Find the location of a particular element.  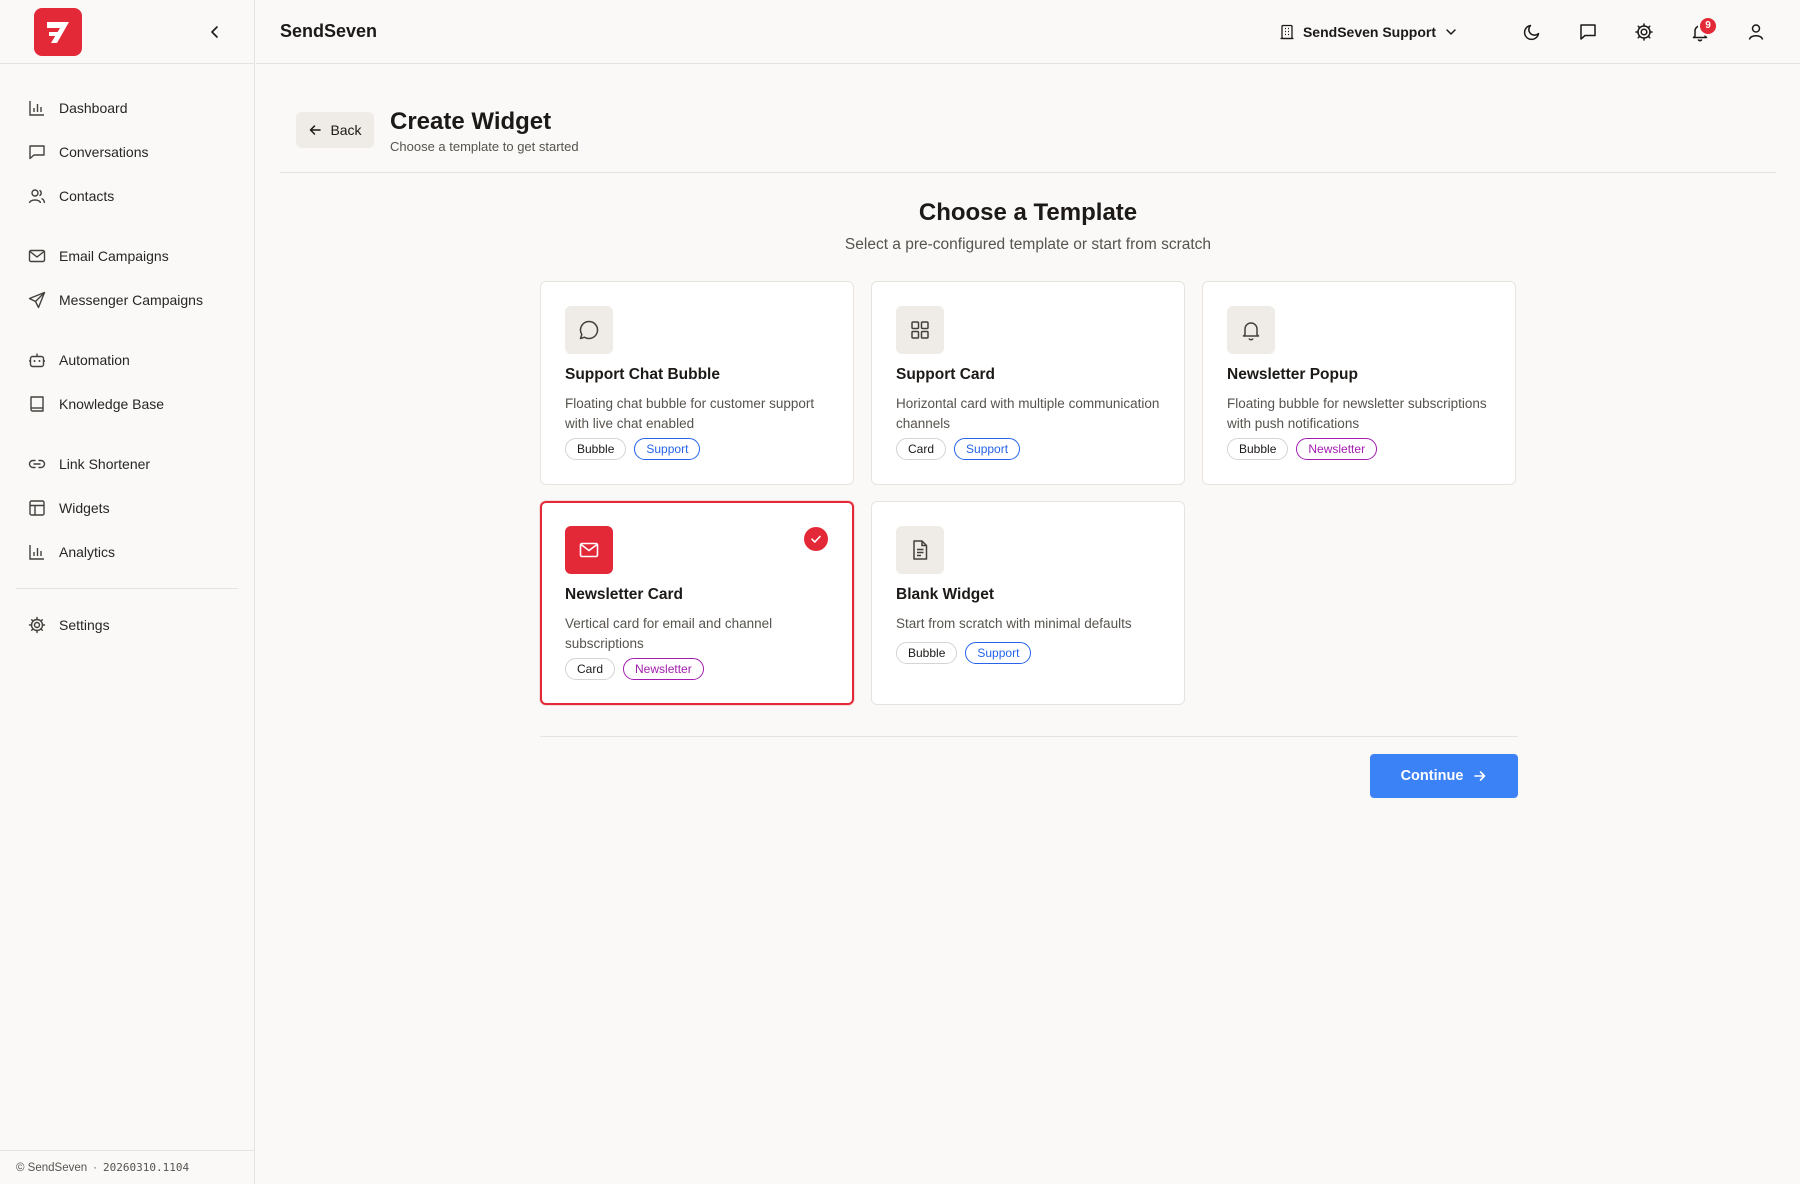

topbar: SendSeven SendSeven Support 9 is located at coordinates (1028, 32).